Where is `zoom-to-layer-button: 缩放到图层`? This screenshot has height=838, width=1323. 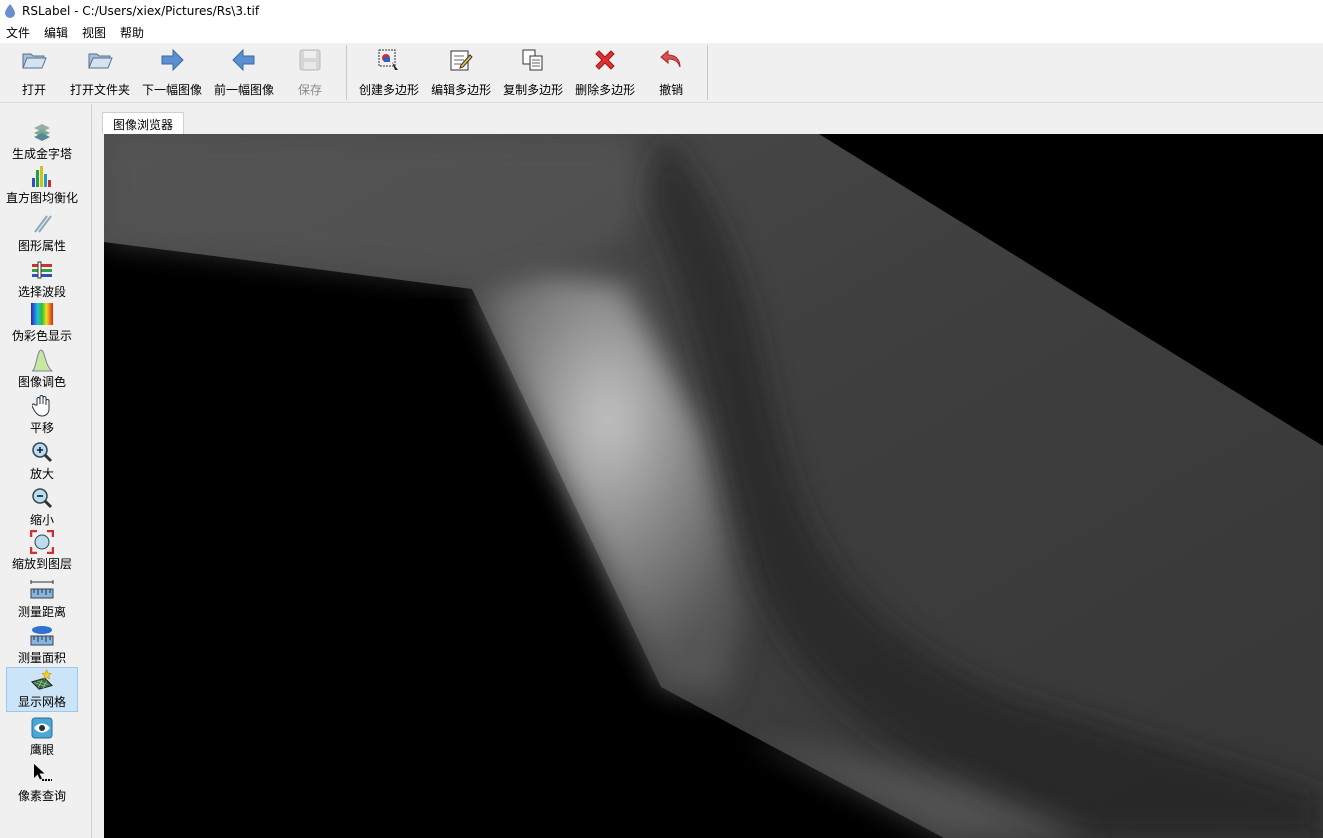
zoom-to-layer-button: 缩放到图层 is located at coordinates (42, 551).